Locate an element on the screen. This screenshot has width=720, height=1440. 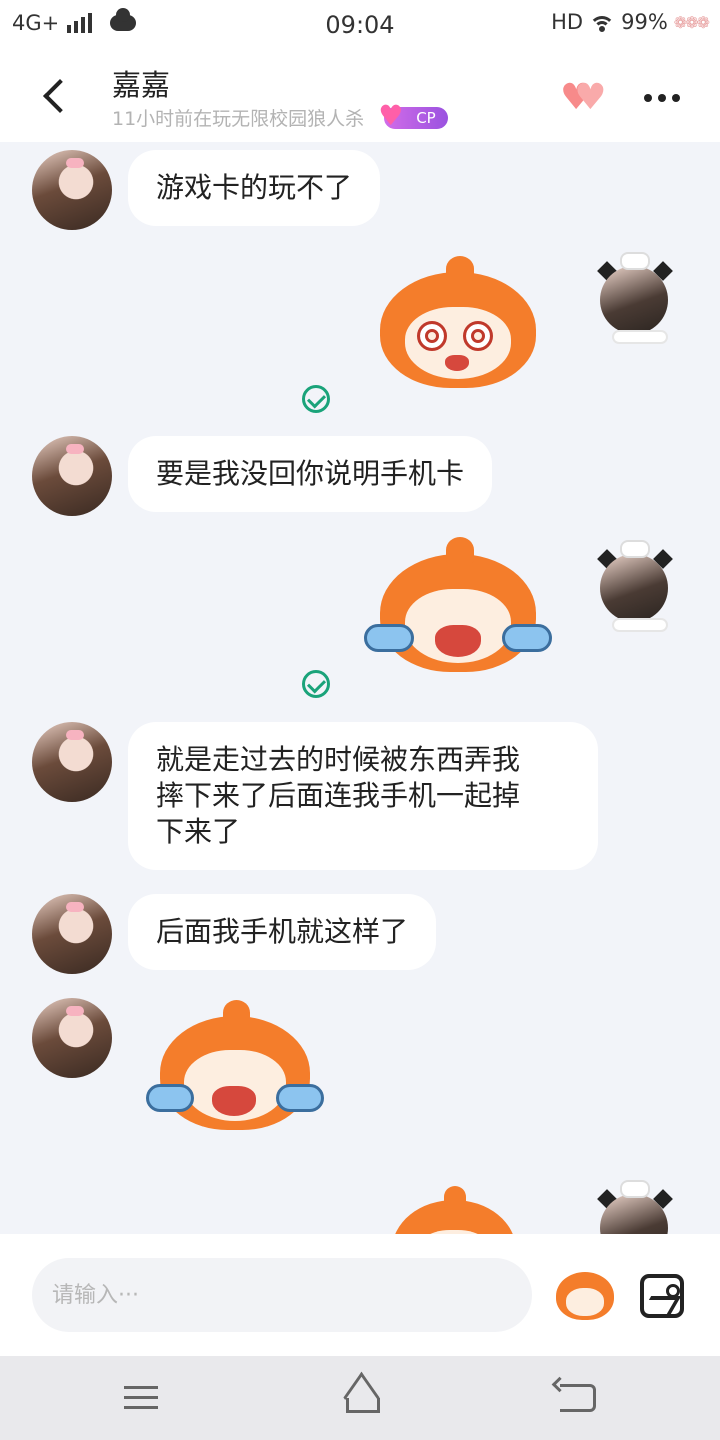
status-right: HD 99% ❁❁❁ is located at coordinates (630, 22).